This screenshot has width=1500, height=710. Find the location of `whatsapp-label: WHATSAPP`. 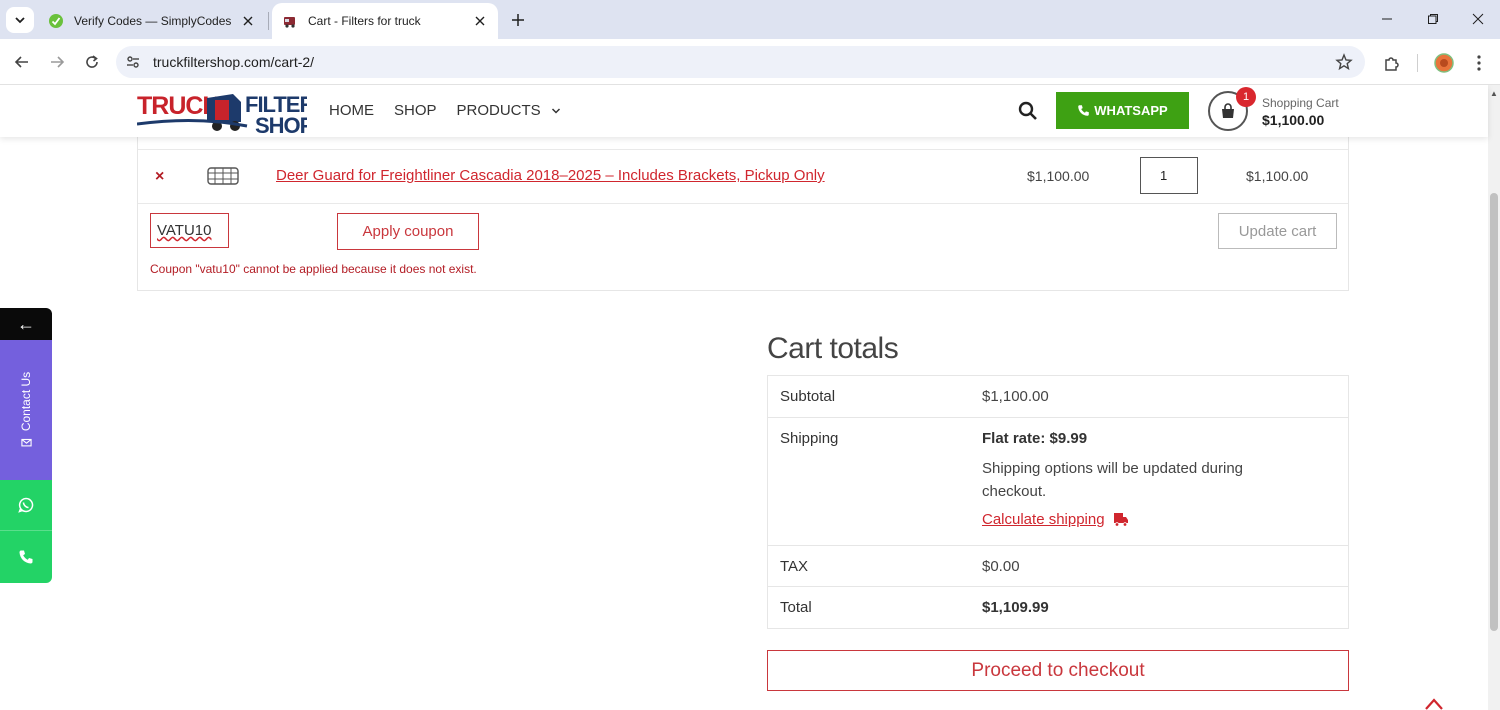

whatsapp-label: WHATSAPP is located at coordinates (1131, 110).